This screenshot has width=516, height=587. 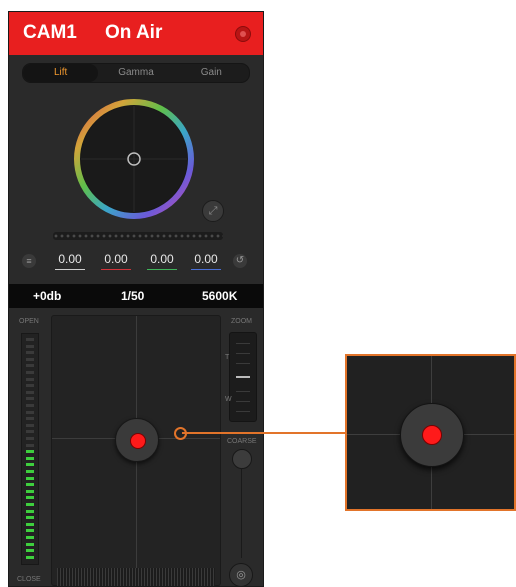 I want to click on knob-indicator-enlarged, so click(x=432, y=435).